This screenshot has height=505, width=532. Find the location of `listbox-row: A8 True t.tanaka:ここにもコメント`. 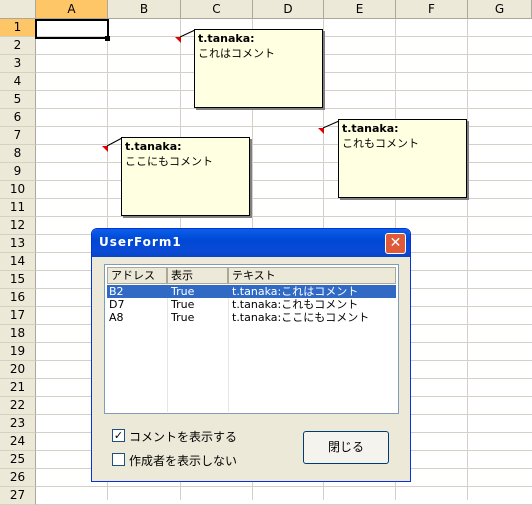

listbox-row: A8 True t.tanaka:ここにもコメント is located at coordinates (251, 317).